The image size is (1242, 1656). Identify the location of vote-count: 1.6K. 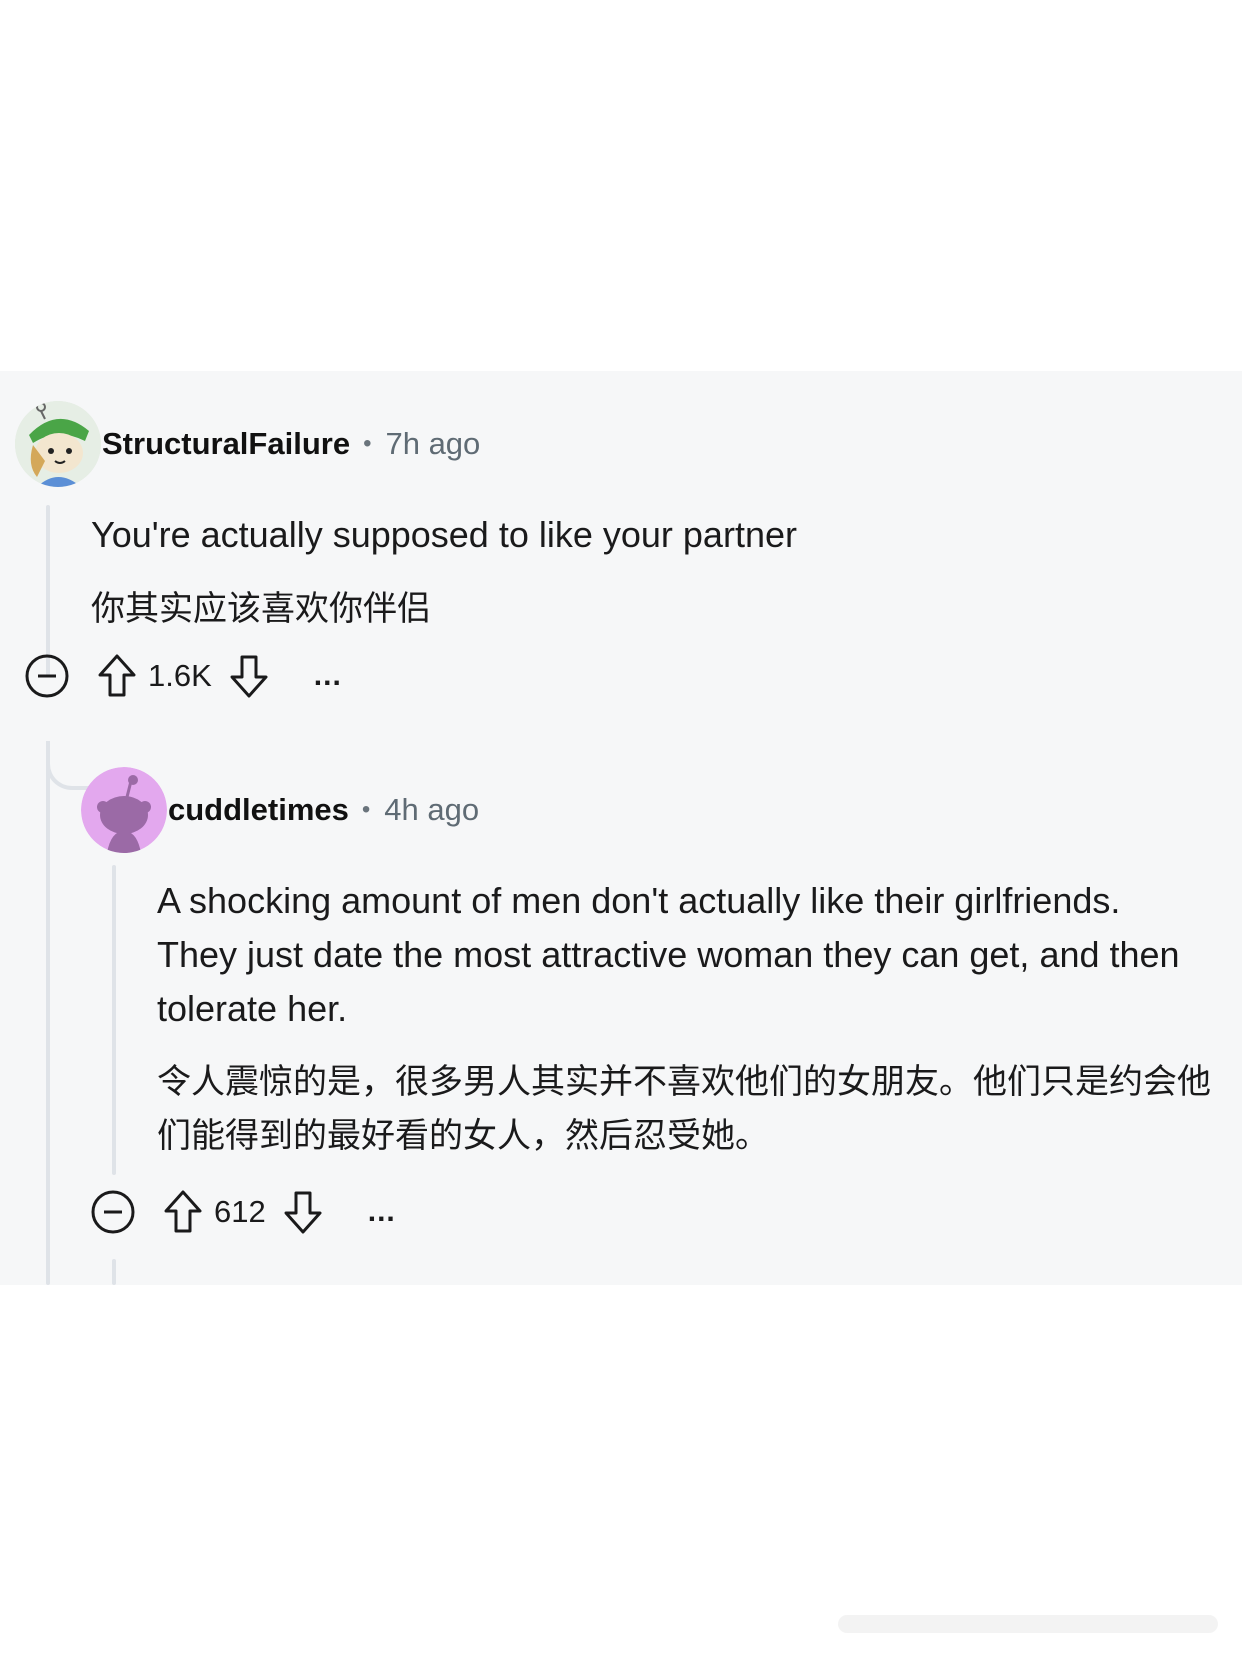
(180, 675).